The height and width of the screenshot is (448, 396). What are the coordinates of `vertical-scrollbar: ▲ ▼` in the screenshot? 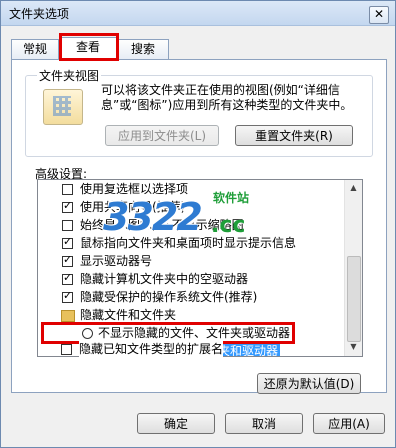 It's located at (353, 268).